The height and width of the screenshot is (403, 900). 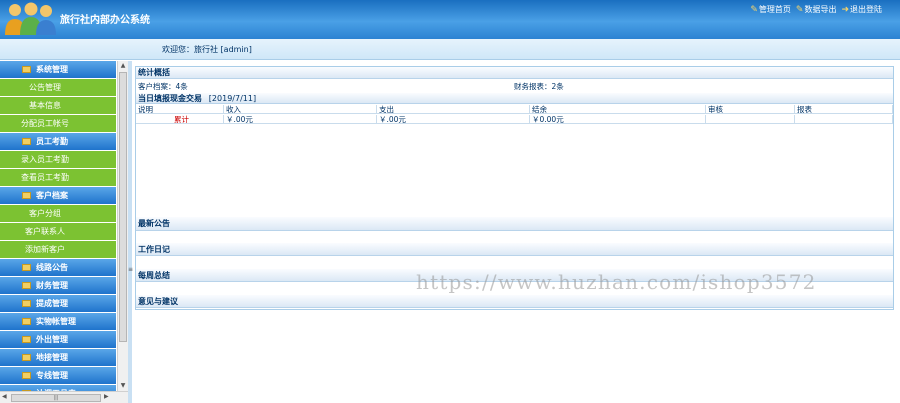 I want to click on sidebar-item-label: 线路公告, so click(x=52, y=267).